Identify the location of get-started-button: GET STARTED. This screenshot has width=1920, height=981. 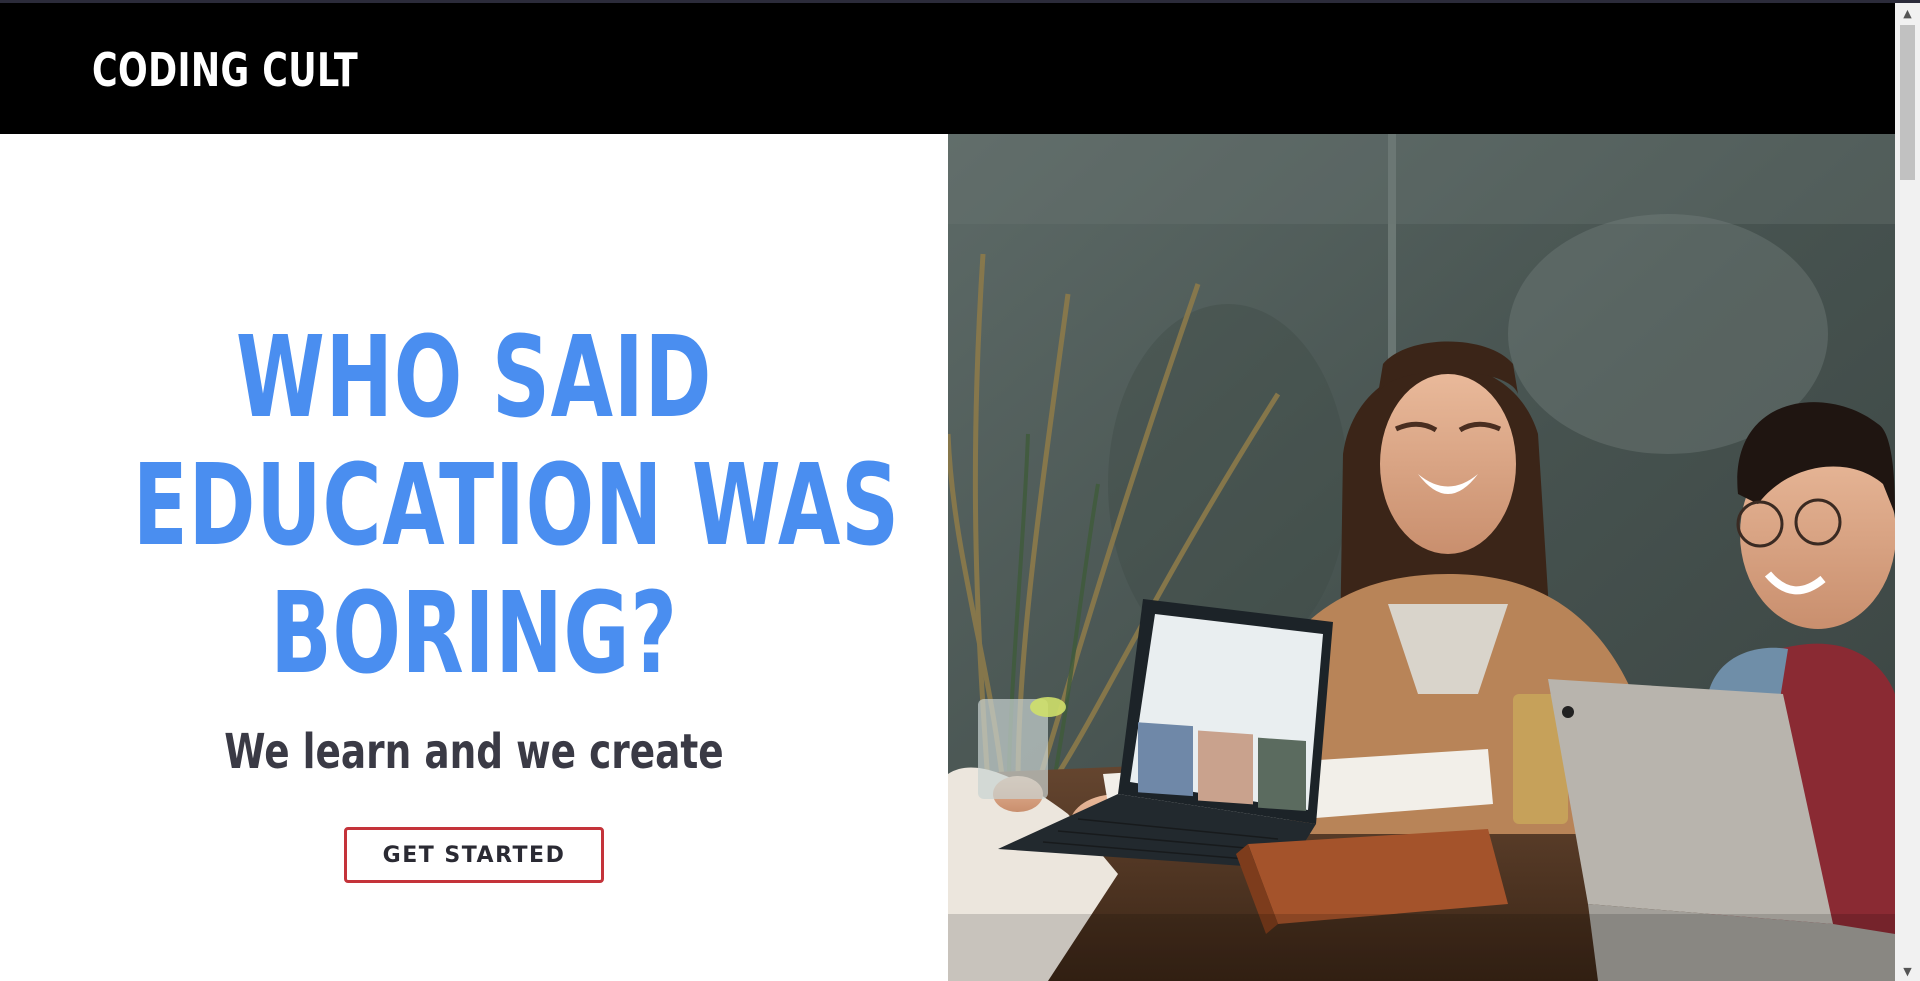
(474, 855).